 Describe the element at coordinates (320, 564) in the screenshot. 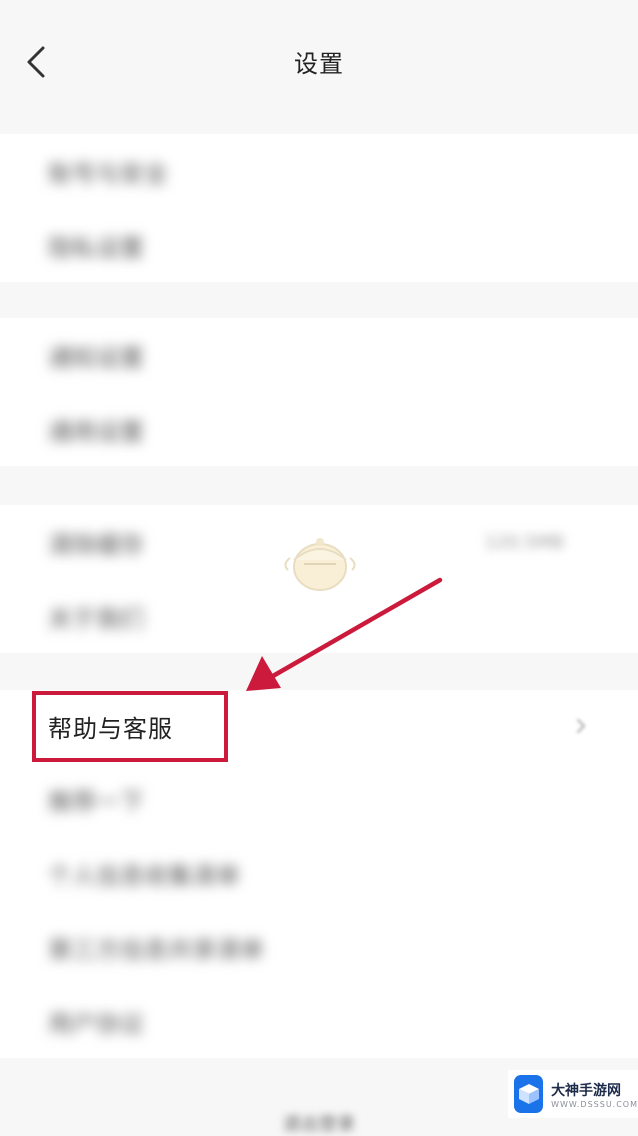

I see `mascot-icon` at that location.